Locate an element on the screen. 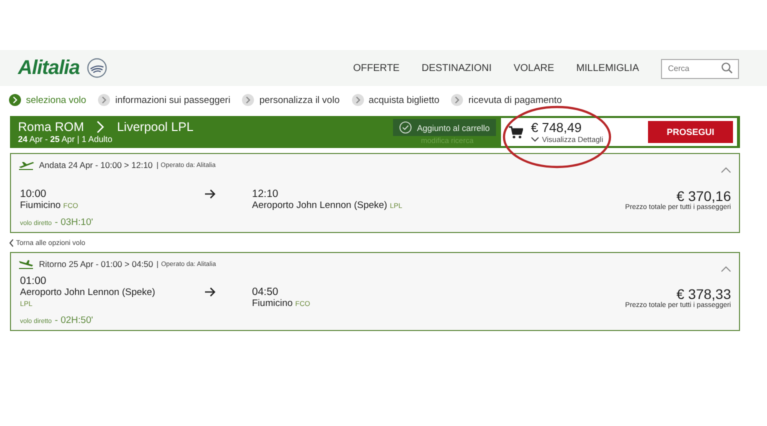 The width and height of the screenshot is (767, 426). departure-time: 10:00 is located at coordinates (34, 194).